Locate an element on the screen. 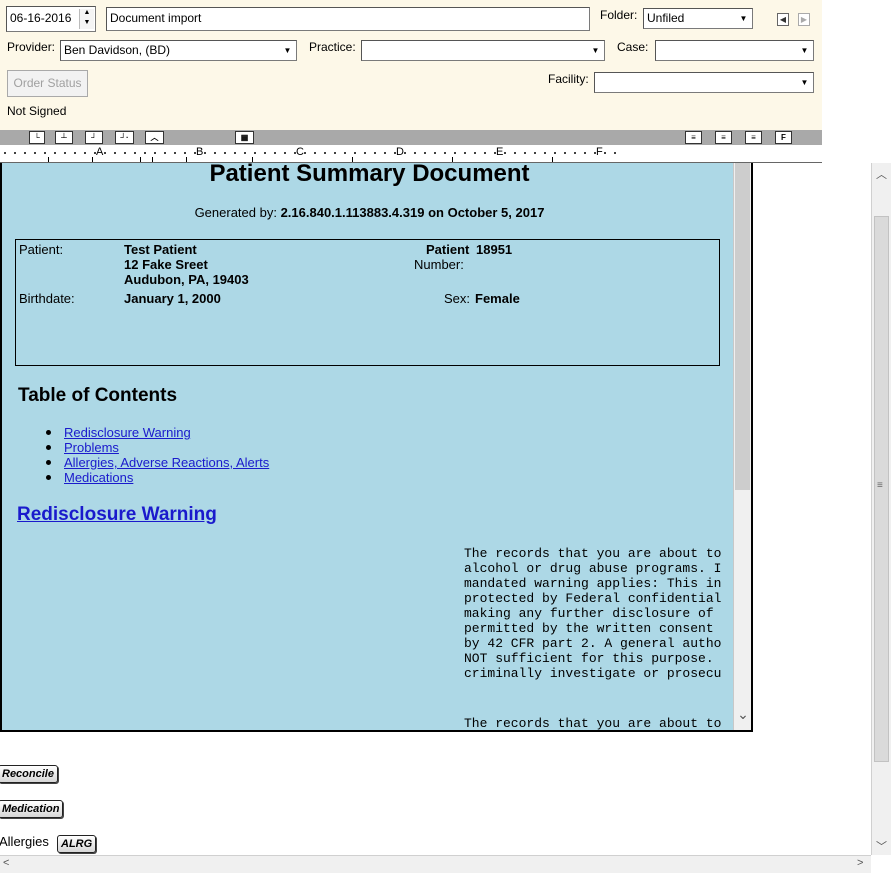  practice-select: ▼ is located at coordinates (483, 50).